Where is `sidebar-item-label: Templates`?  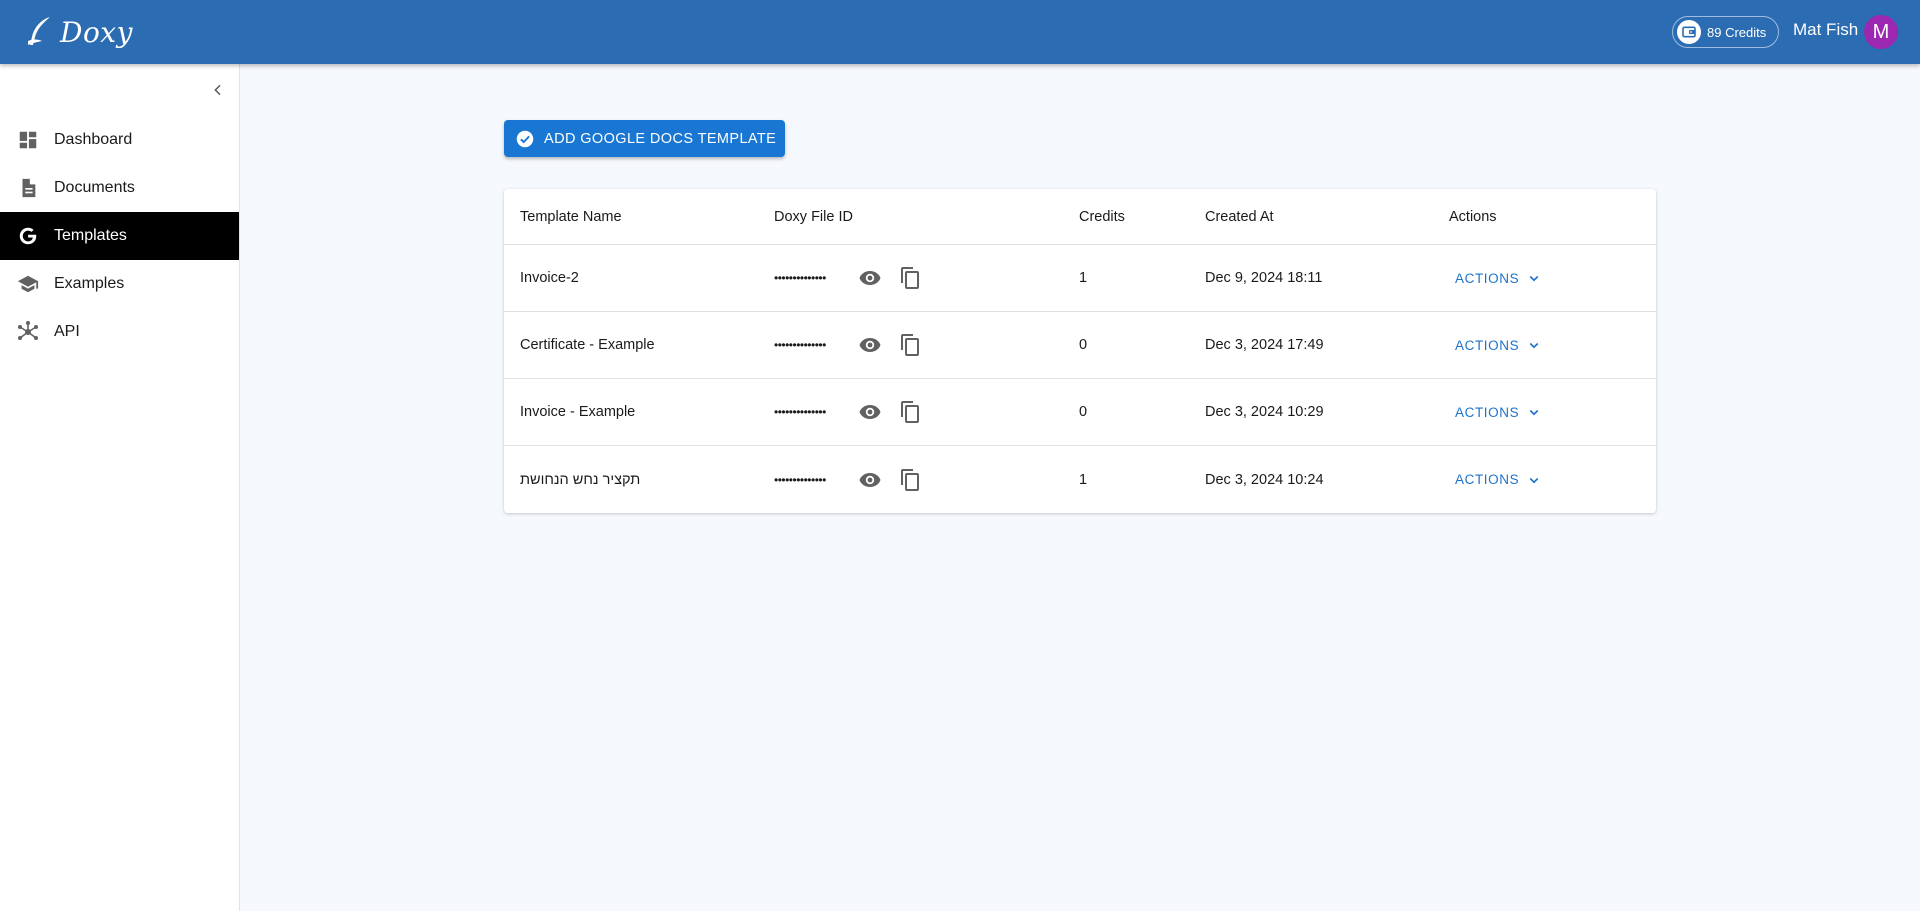 sidebar-item-label: Templates is located at coordinates (90, 235).